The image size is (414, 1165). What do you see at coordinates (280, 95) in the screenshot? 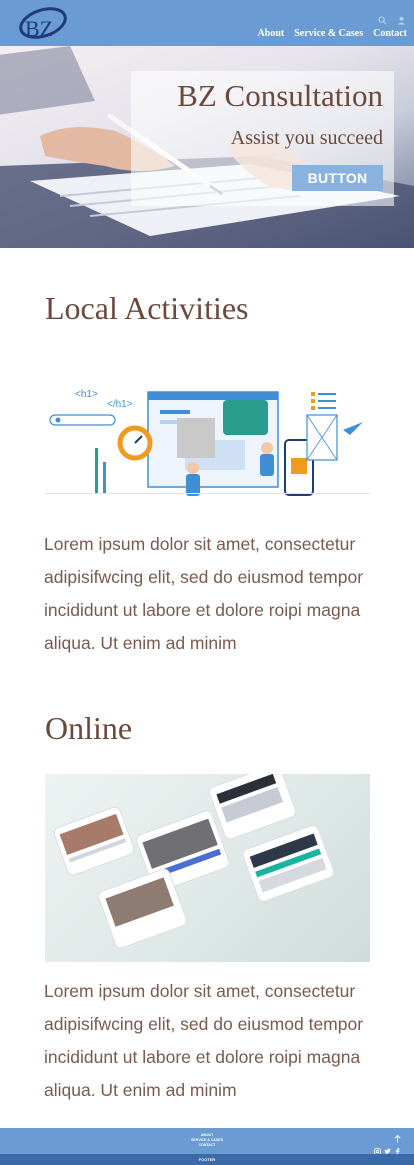
I see `hero-title: BZ Consultation` at bounding box center [280, 95].